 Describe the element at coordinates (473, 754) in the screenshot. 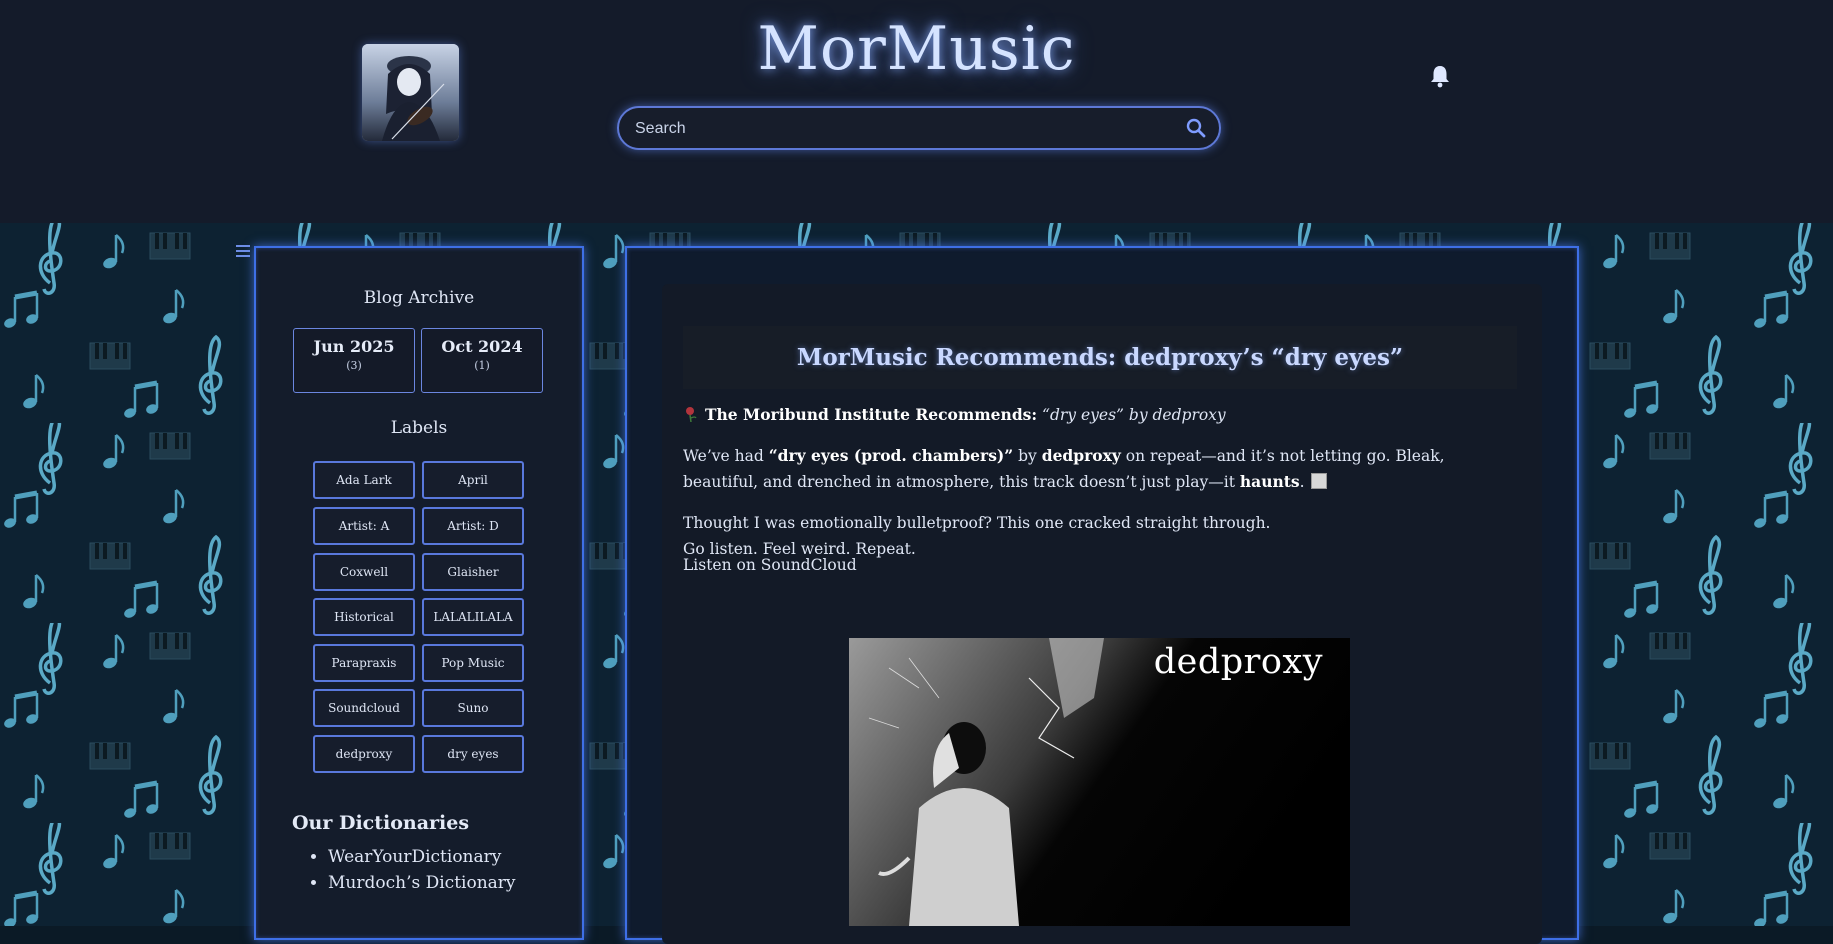

I see `label-dry-eyes: dry eyes` at that location.